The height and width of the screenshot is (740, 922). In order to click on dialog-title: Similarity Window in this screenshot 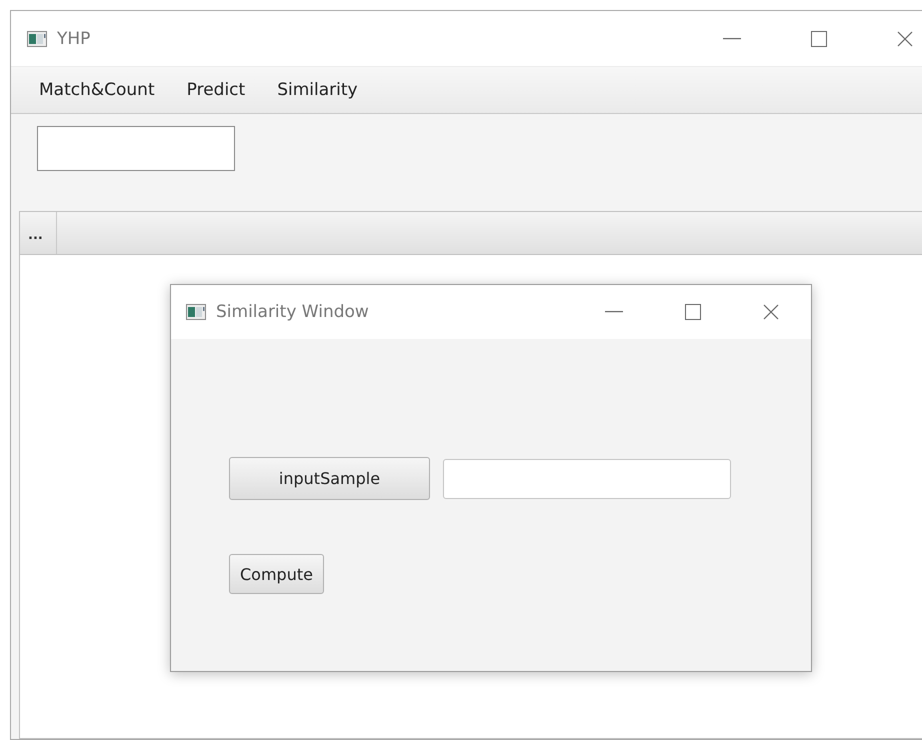, I will do `click(292, 312)`.